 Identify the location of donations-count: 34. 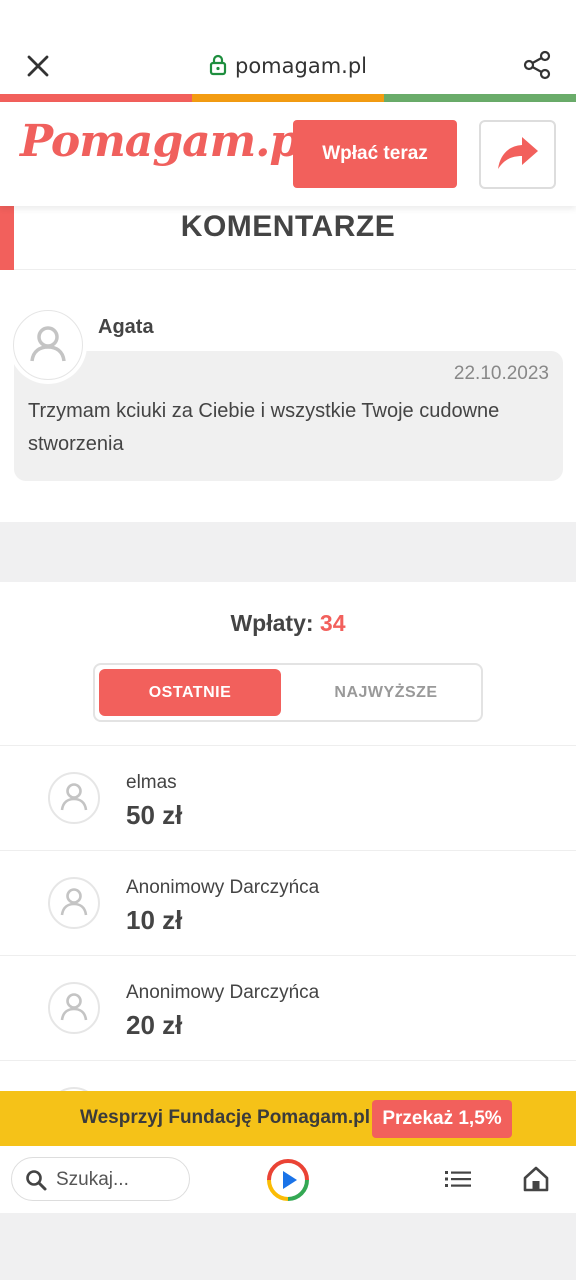
(332, 623).